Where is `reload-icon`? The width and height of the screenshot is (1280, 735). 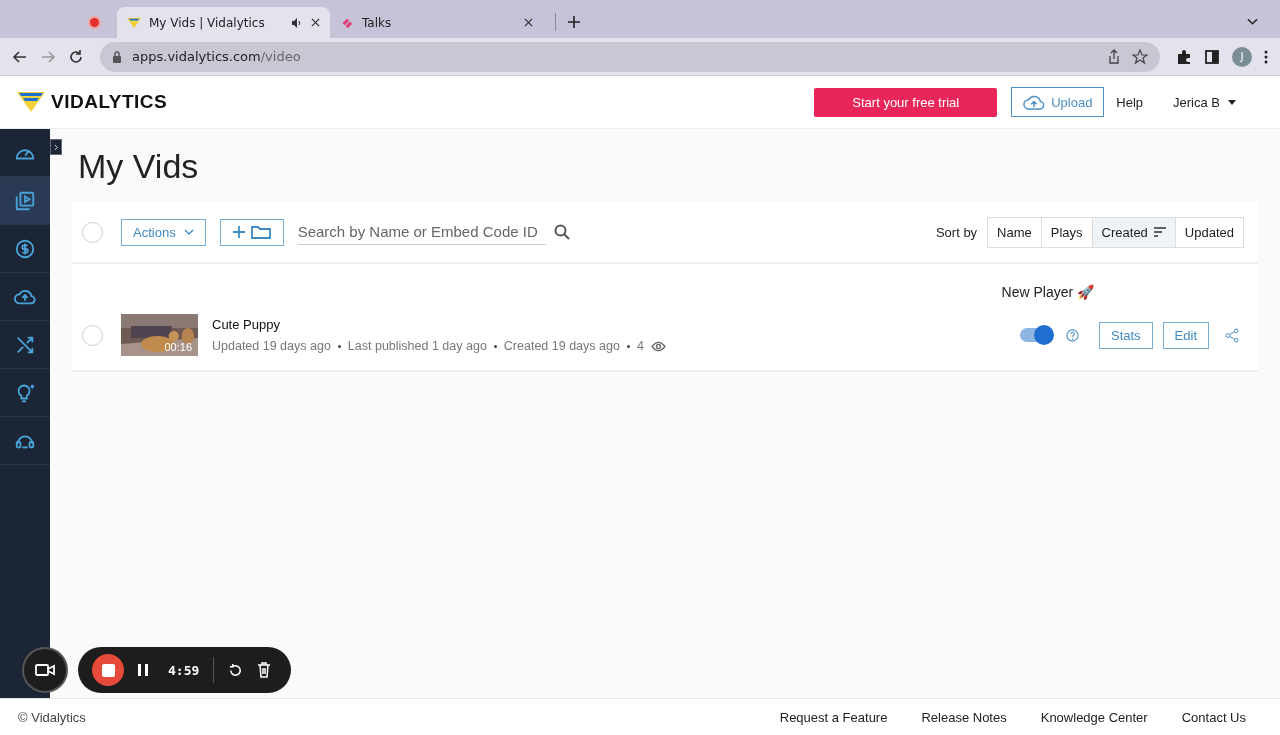
reload-icon is located at coordinates (76, 56).